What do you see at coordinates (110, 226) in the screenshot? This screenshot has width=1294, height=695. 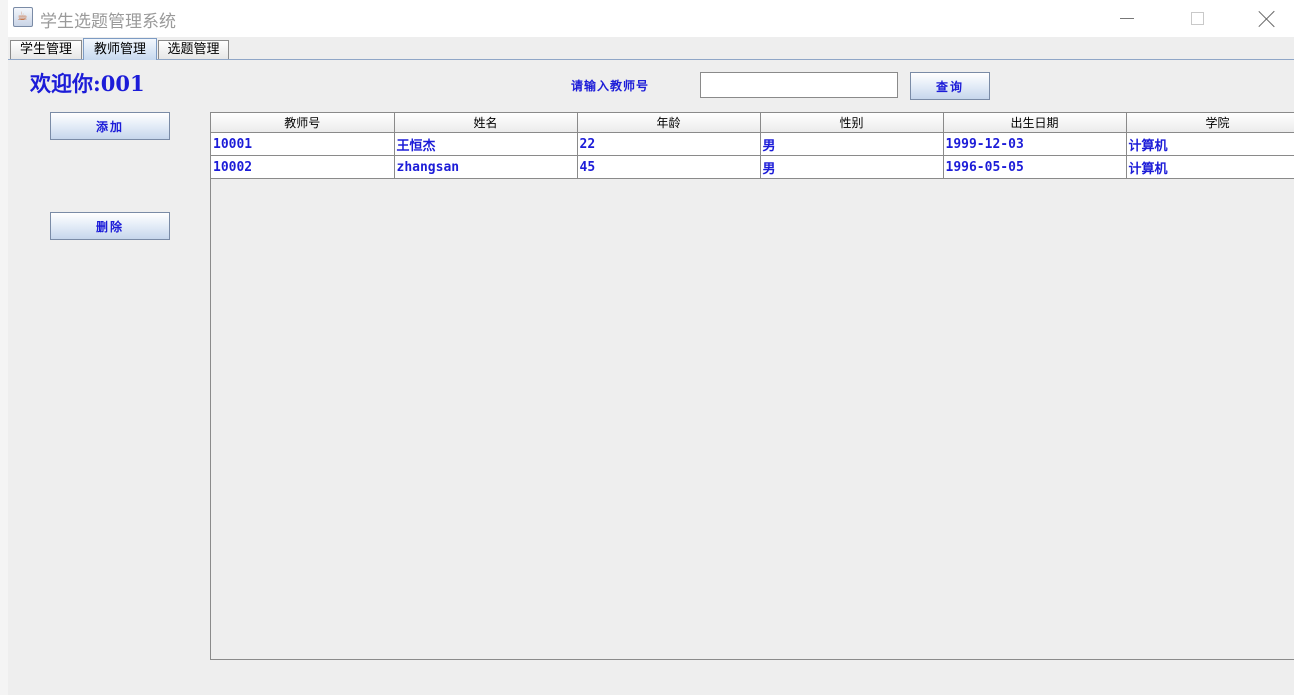 I see `delete-button: 删除` at bounding box center [110, 226].